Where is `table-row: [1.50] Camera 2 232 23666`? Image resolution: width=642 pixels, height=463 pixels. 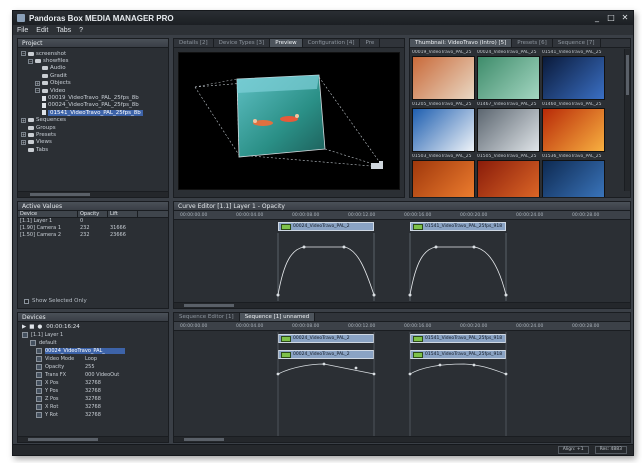 table-row: [1.50] Camera 2 232 23666 is located at coordinates (93, 235).